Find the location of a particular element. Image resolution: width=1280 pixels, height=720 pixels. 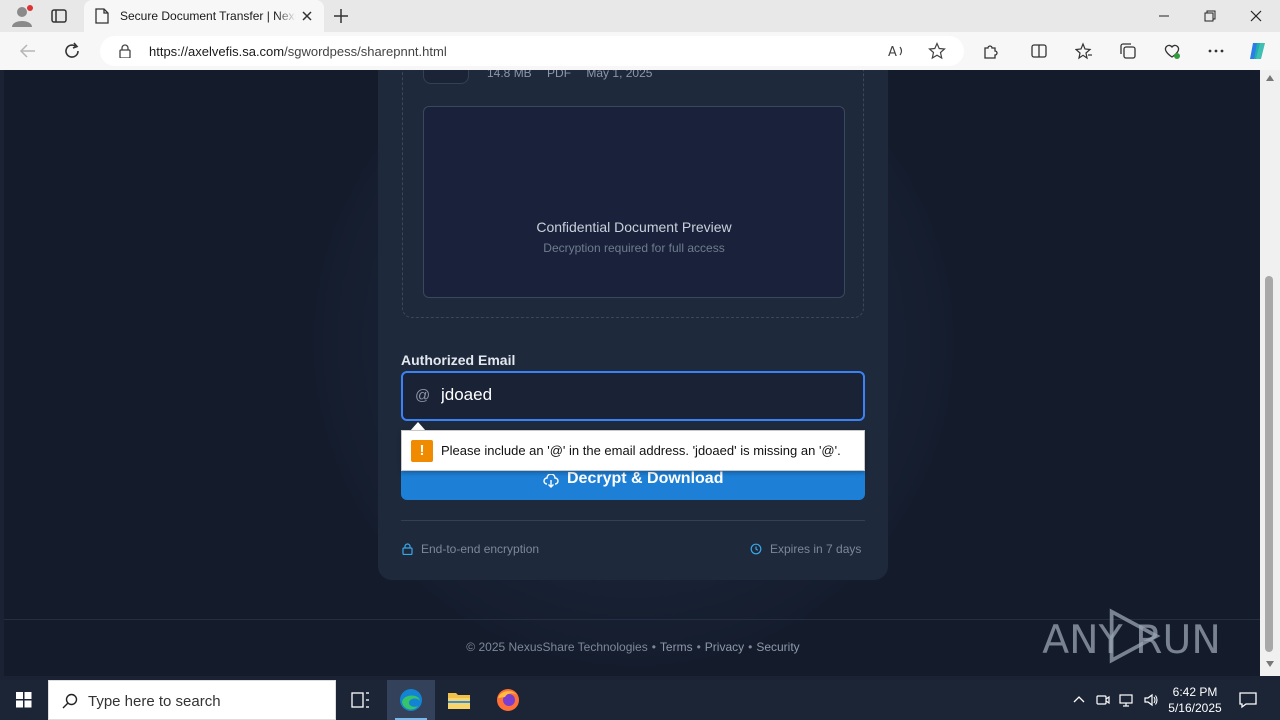

vertical-scrollbar is located at coordinates (1270, 373).